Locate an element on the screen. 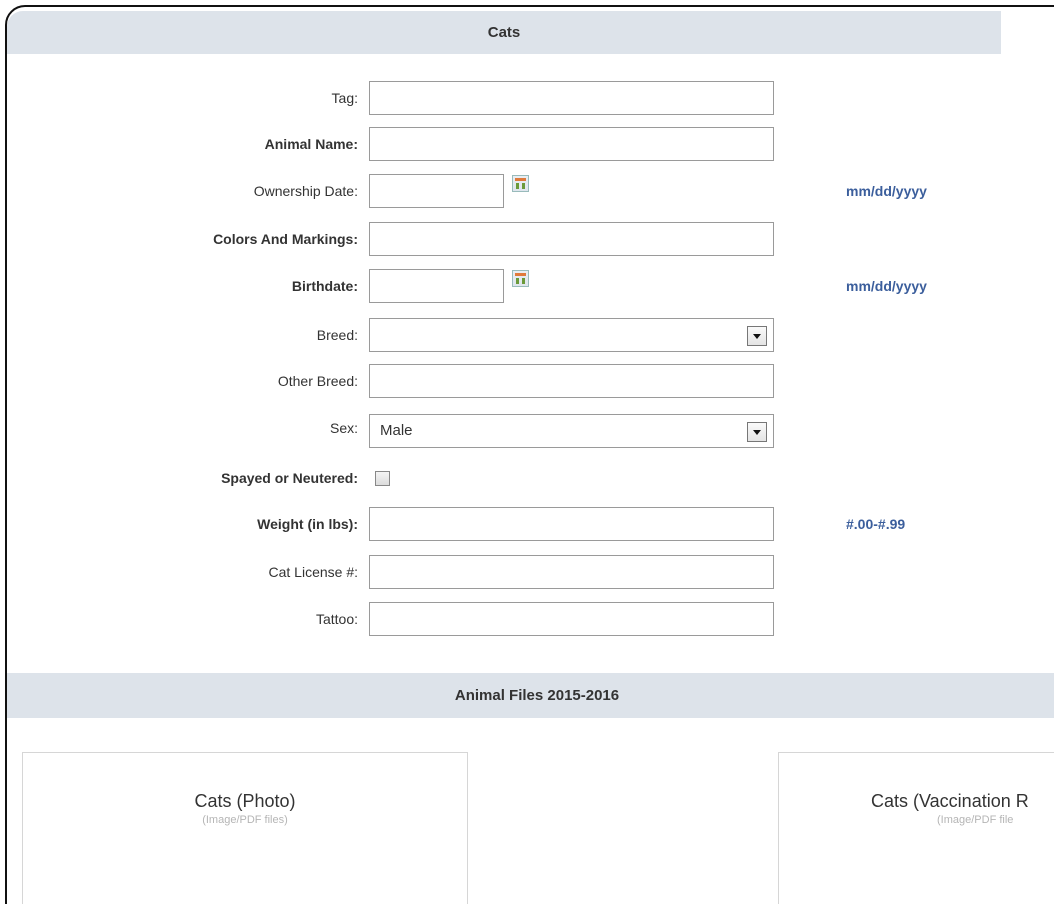 The image size is (1054, 904). sex-label: Sex: is located at coordinates (343, 428).